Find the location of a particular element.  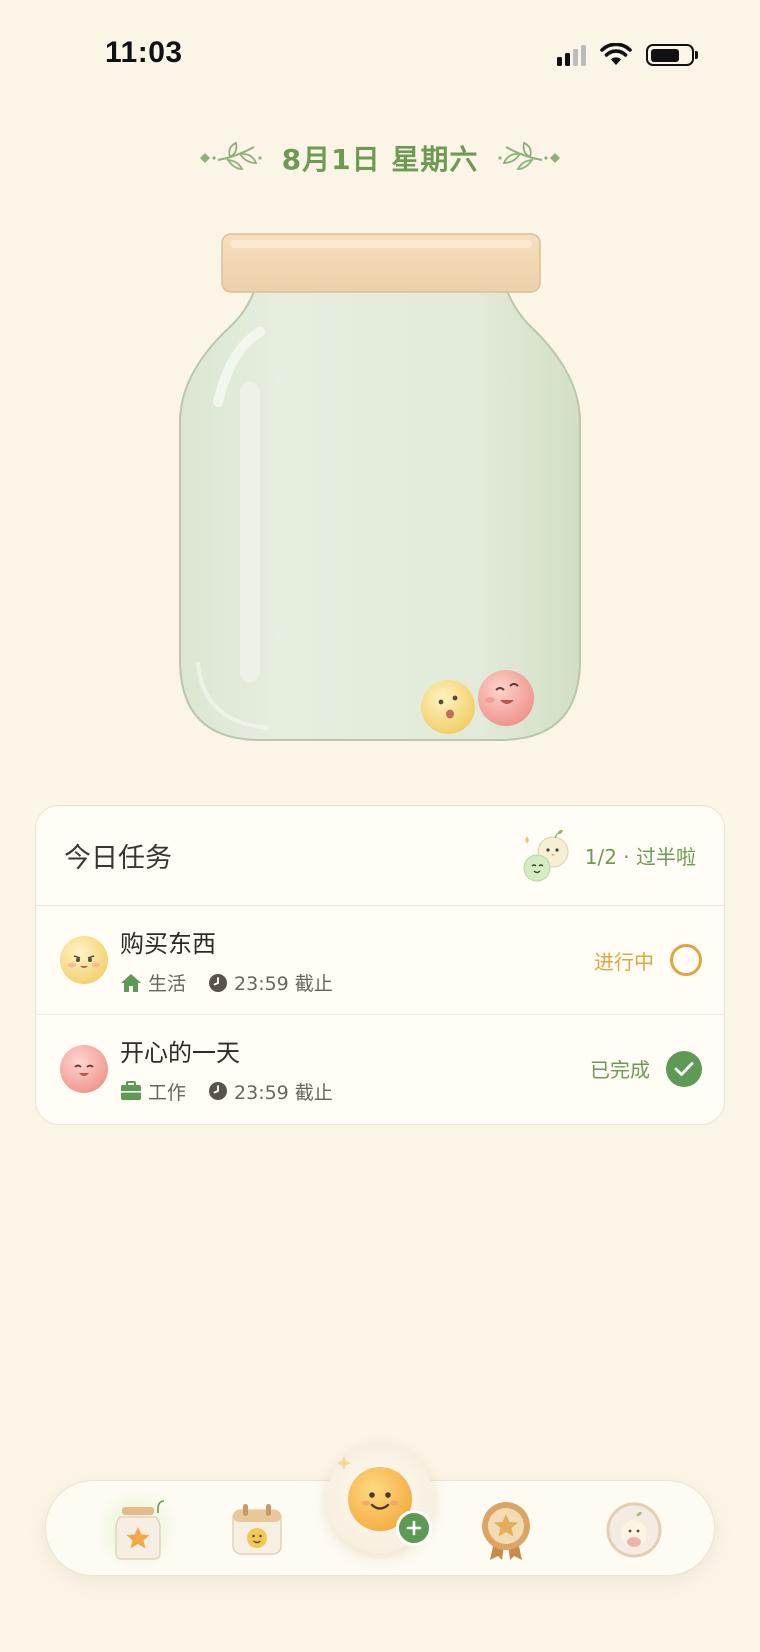

task-name: 购买东西 is located at coordinates (168, 944).